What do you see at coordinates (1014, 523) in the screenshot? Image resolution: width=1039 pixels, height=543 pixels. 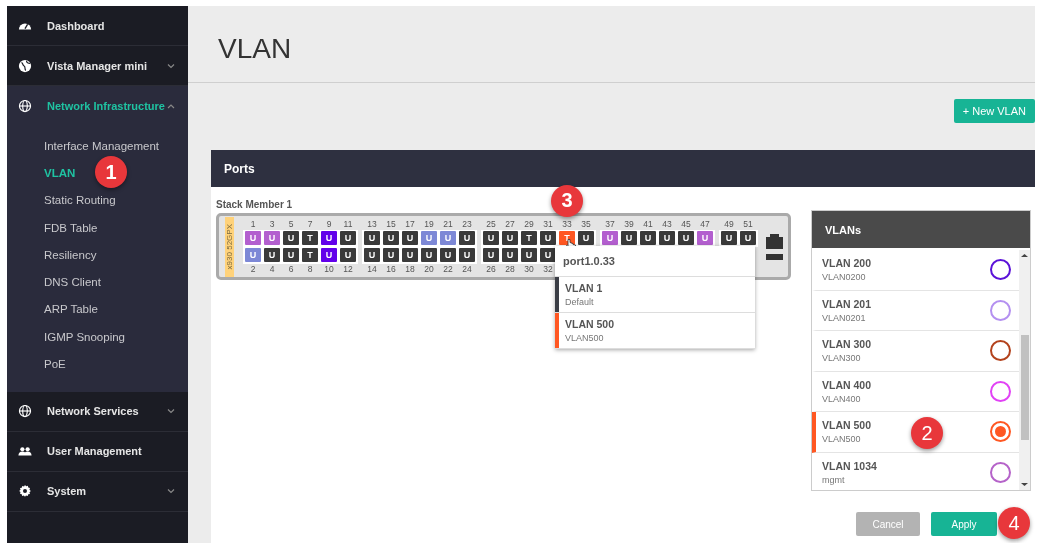 I see `step-badge: 4` at bounding box center [1014, 523].